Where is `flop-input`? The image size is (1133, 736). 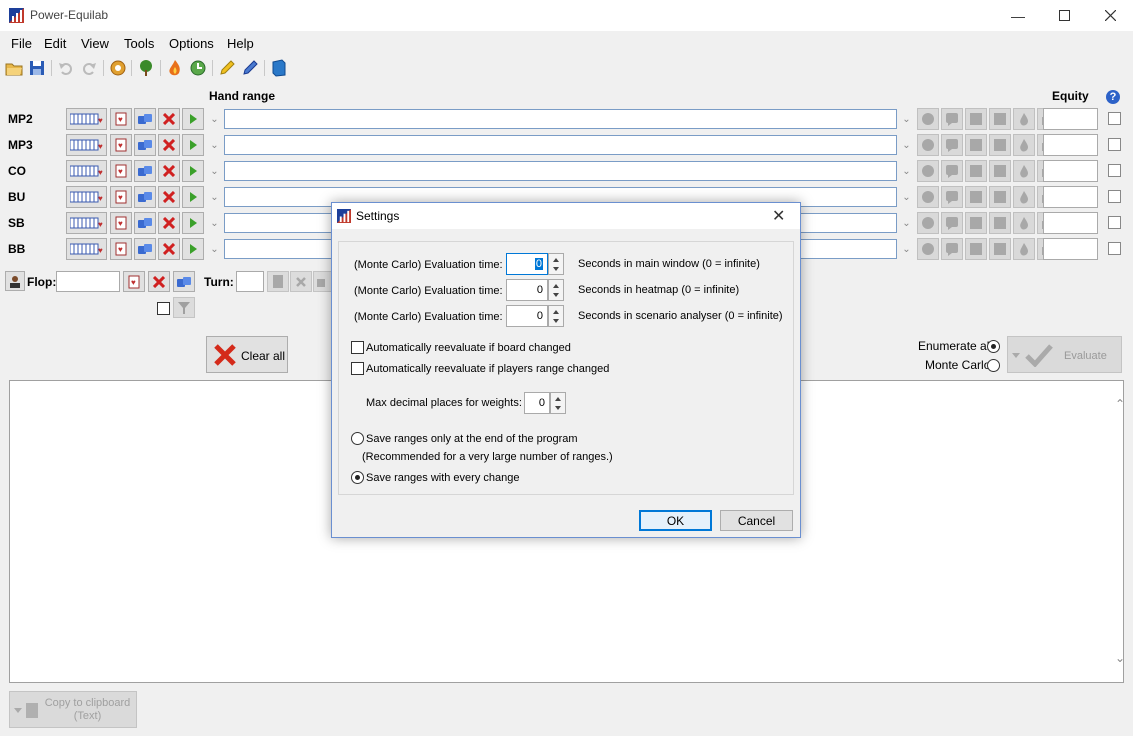
flop-input is located at coordinates (88, 281).